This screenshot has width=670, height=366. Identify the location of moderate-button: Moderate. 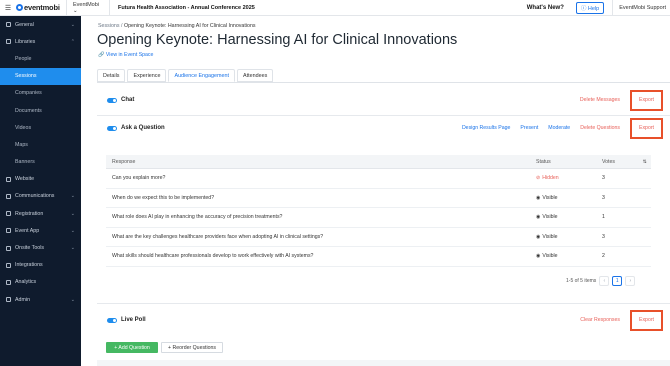
(559, 128).